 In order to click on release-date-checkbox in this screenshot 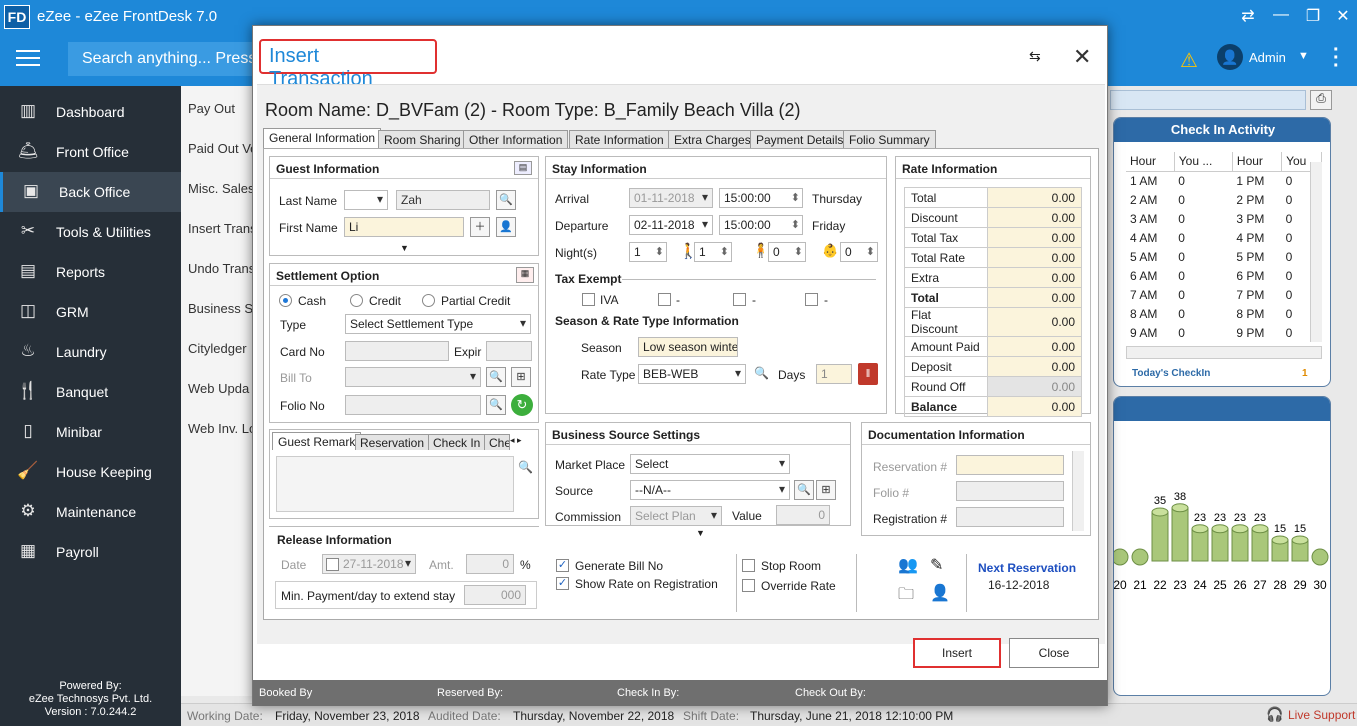, I will do `click(332, 564)`.